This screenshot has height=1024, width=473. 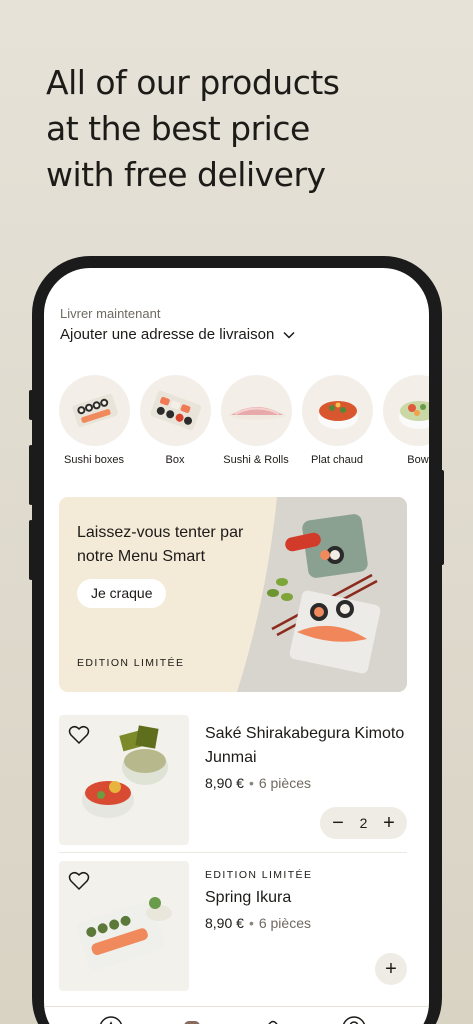 I want to click on banner-tag: EDITION LIMITÉE, so click(x=131, y=663).